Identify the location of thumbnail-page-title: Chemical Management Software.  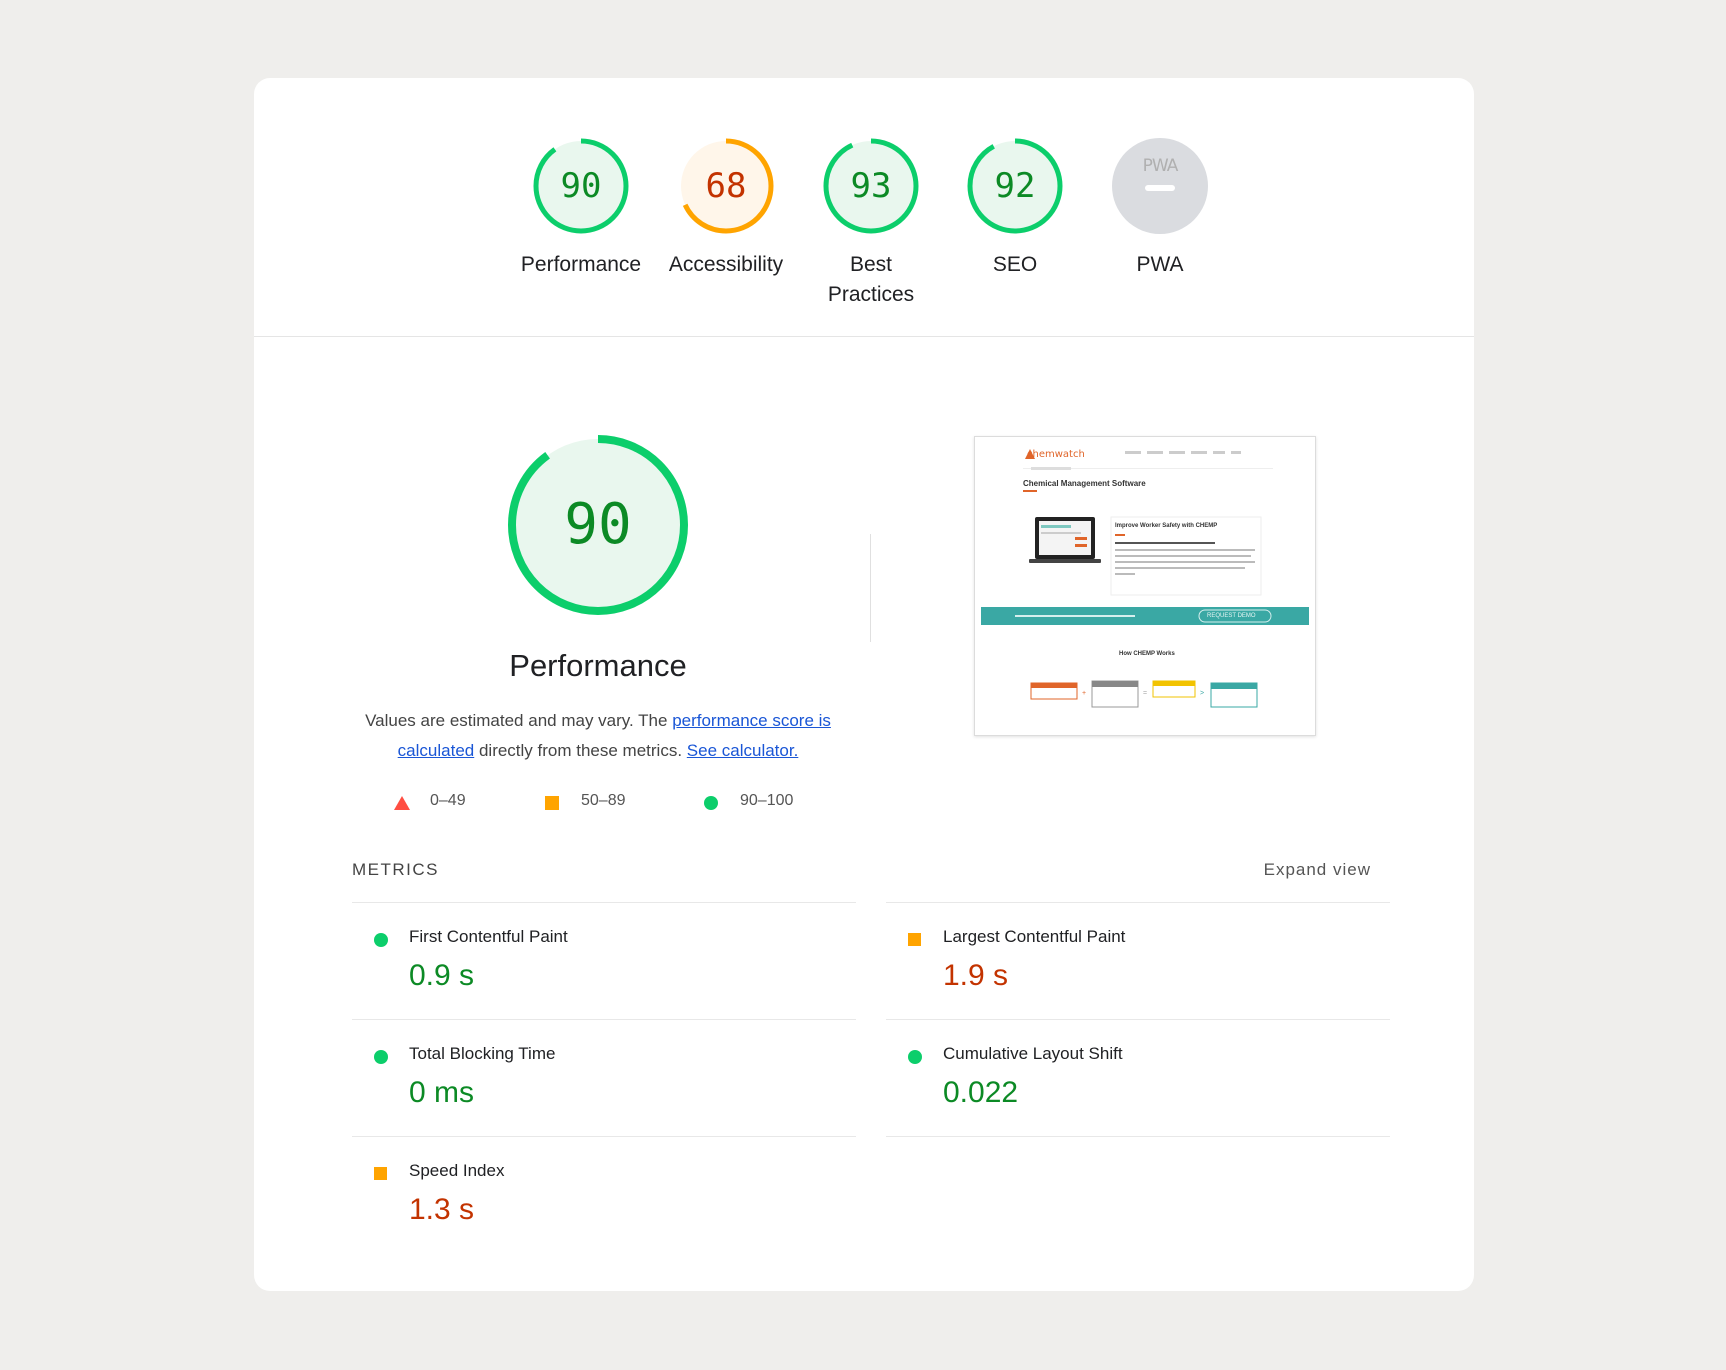
(1084, 483).